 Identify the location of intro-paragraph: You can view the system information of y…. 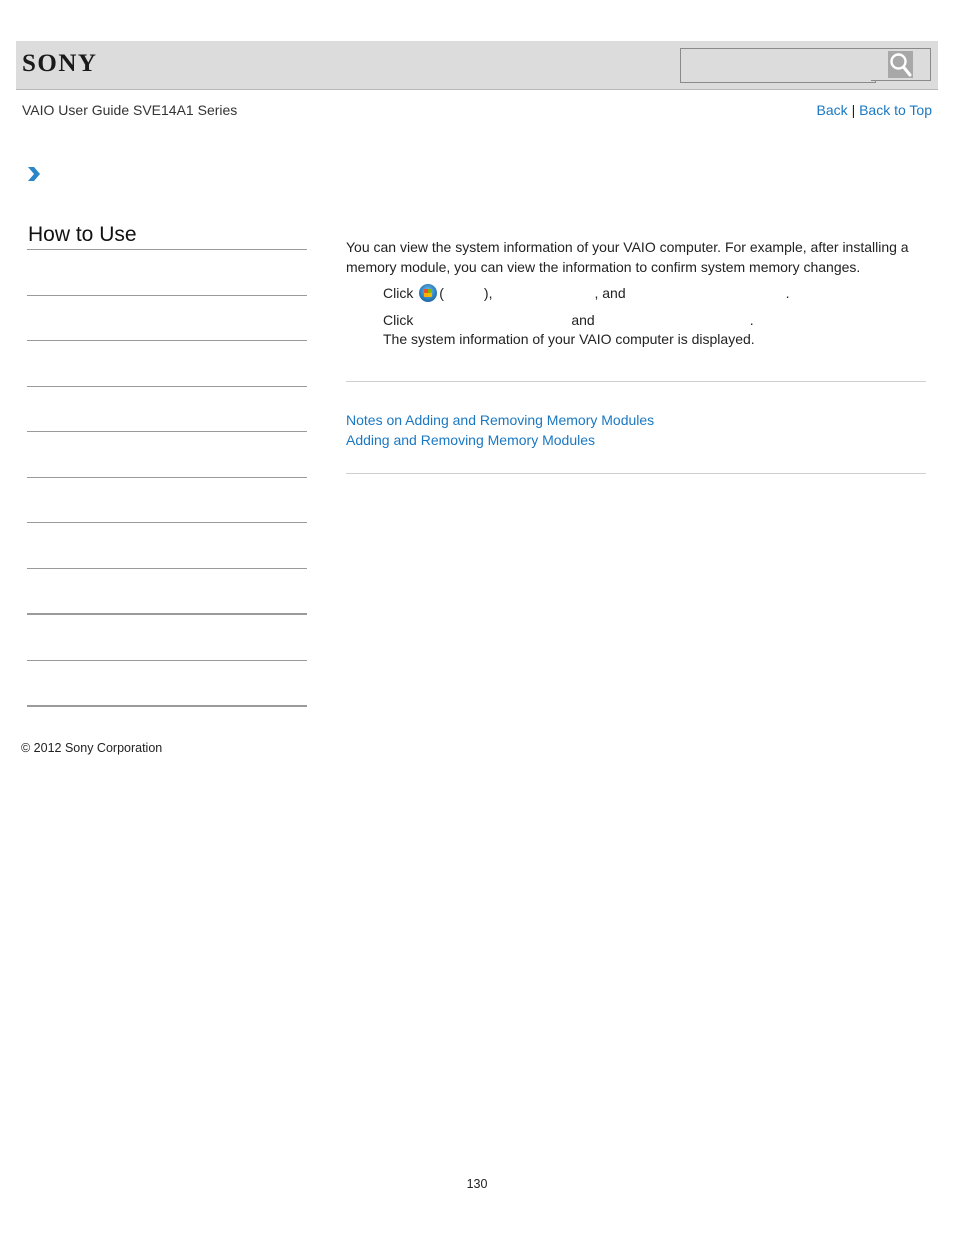
(627, 257).